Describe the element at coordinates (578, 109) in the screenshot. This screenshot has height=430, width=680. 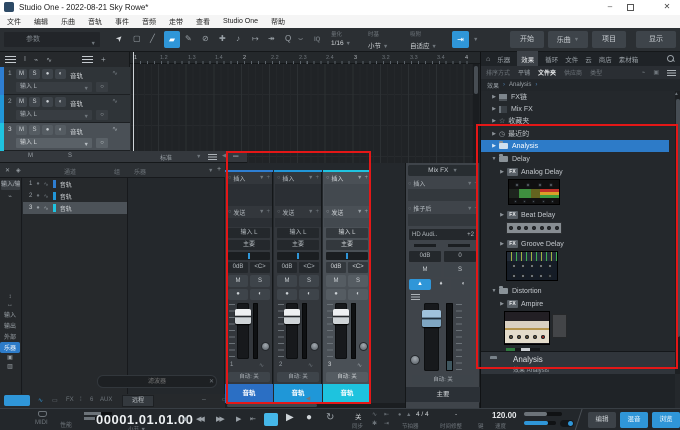
I see `tree-item-mixfx: ▶ Mix FX` at that location.